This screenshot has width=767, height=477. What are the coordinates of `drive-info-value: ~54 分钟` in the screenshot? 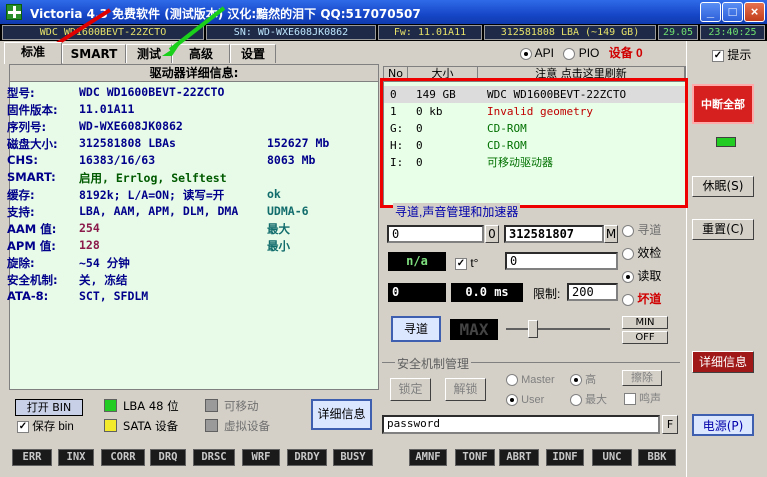 It's located at (104, 263).